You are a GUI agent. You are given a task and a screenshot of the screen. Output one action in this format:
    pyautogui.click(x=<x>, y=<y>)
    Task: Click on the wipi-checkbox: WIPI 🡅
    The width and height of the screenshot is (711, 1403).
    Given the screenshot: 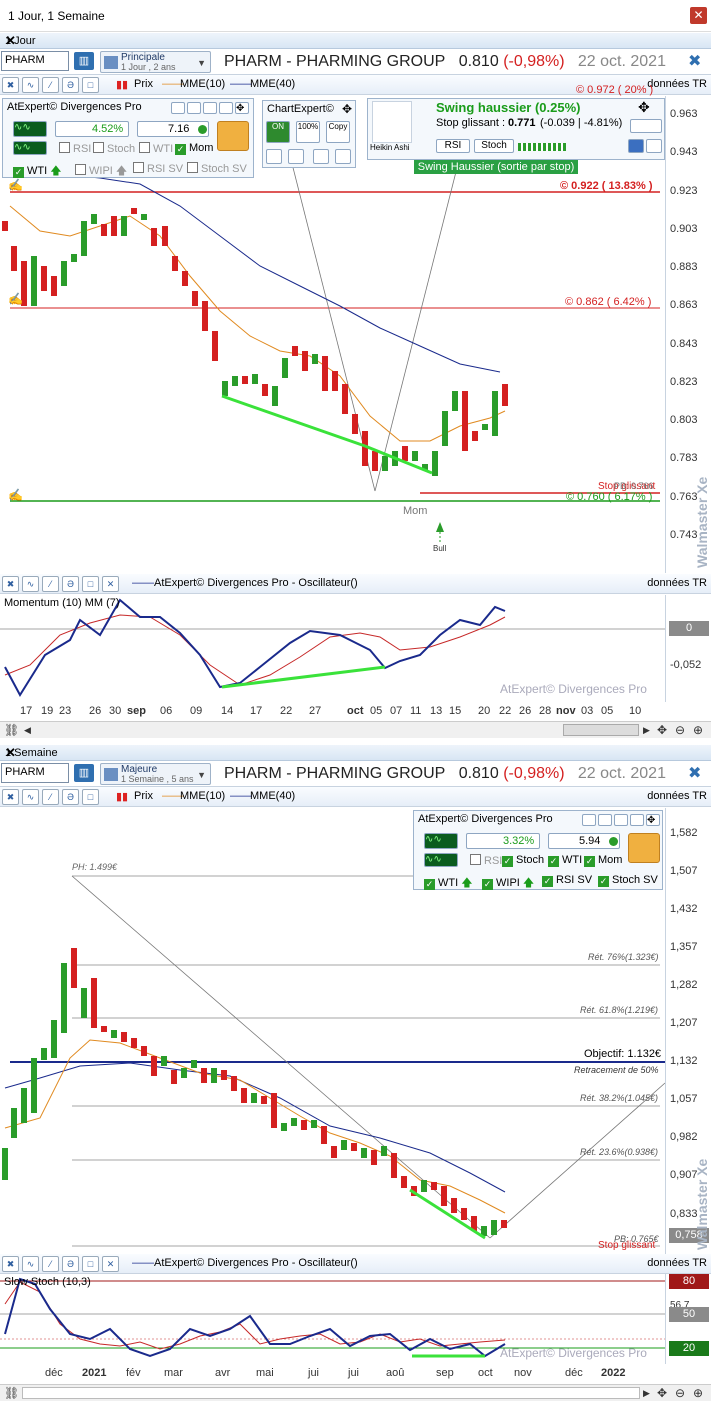 What is the action you would take?
    pyautogui.click(x=101, y=171)
    